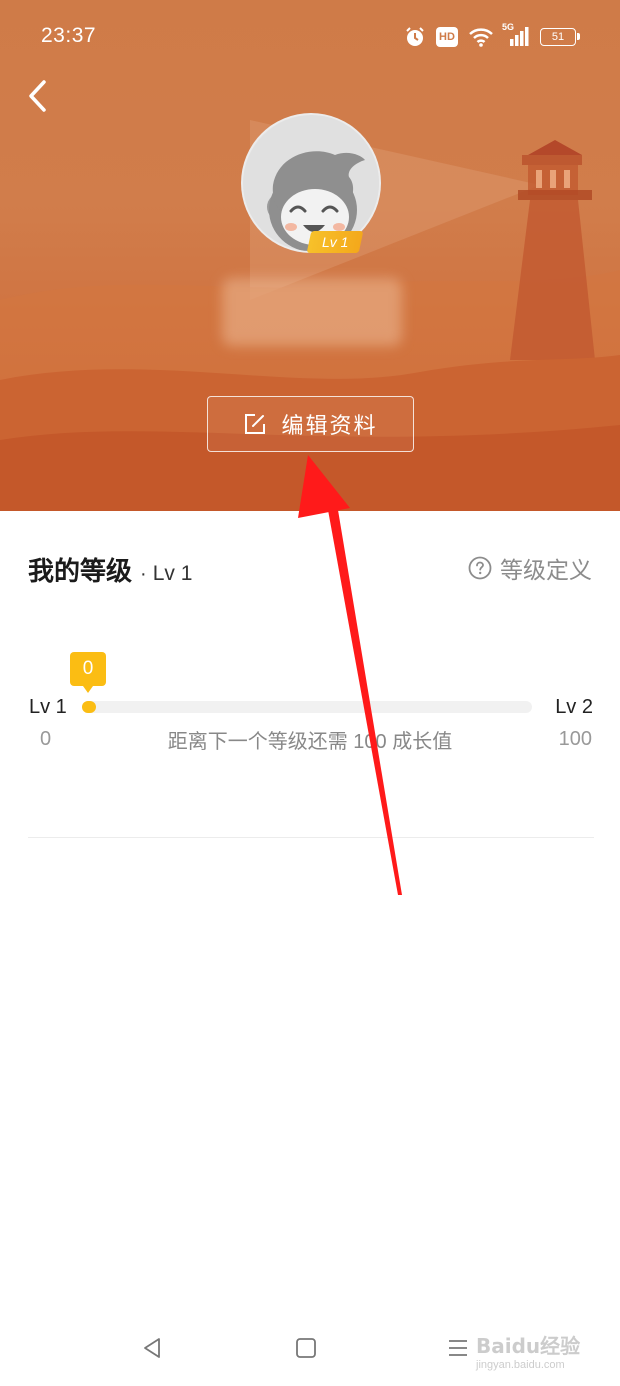 The height and width of the screenshot is (1386, 620). I want to click on baidu-watermark: Baidu经验 jingyan.baidu.com, so click(531, 1350).